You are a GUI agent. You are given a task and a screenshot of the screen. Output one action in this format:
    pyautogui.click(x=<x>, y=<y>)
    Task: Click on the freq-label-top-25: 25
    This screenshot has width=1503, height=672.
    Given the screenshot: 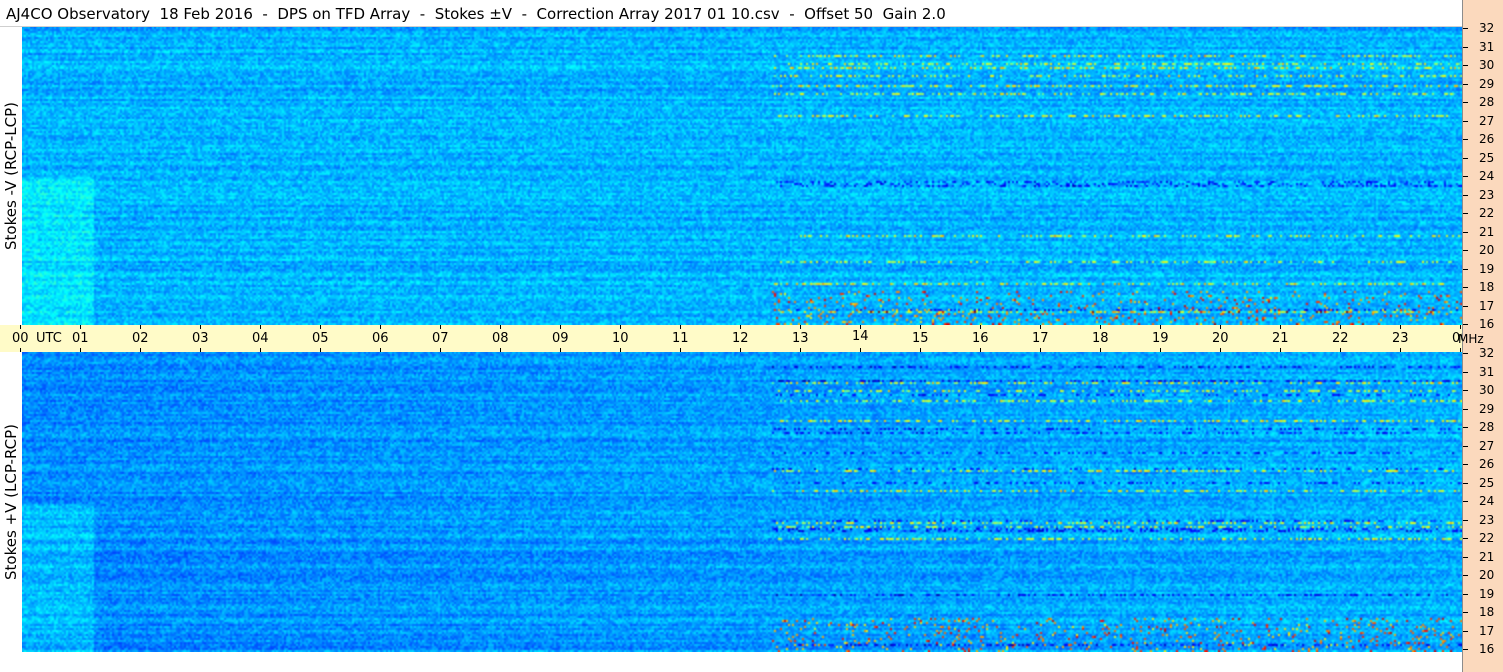 What is the action you would take?
    pyautogui.click(x=1487, y=157)
    